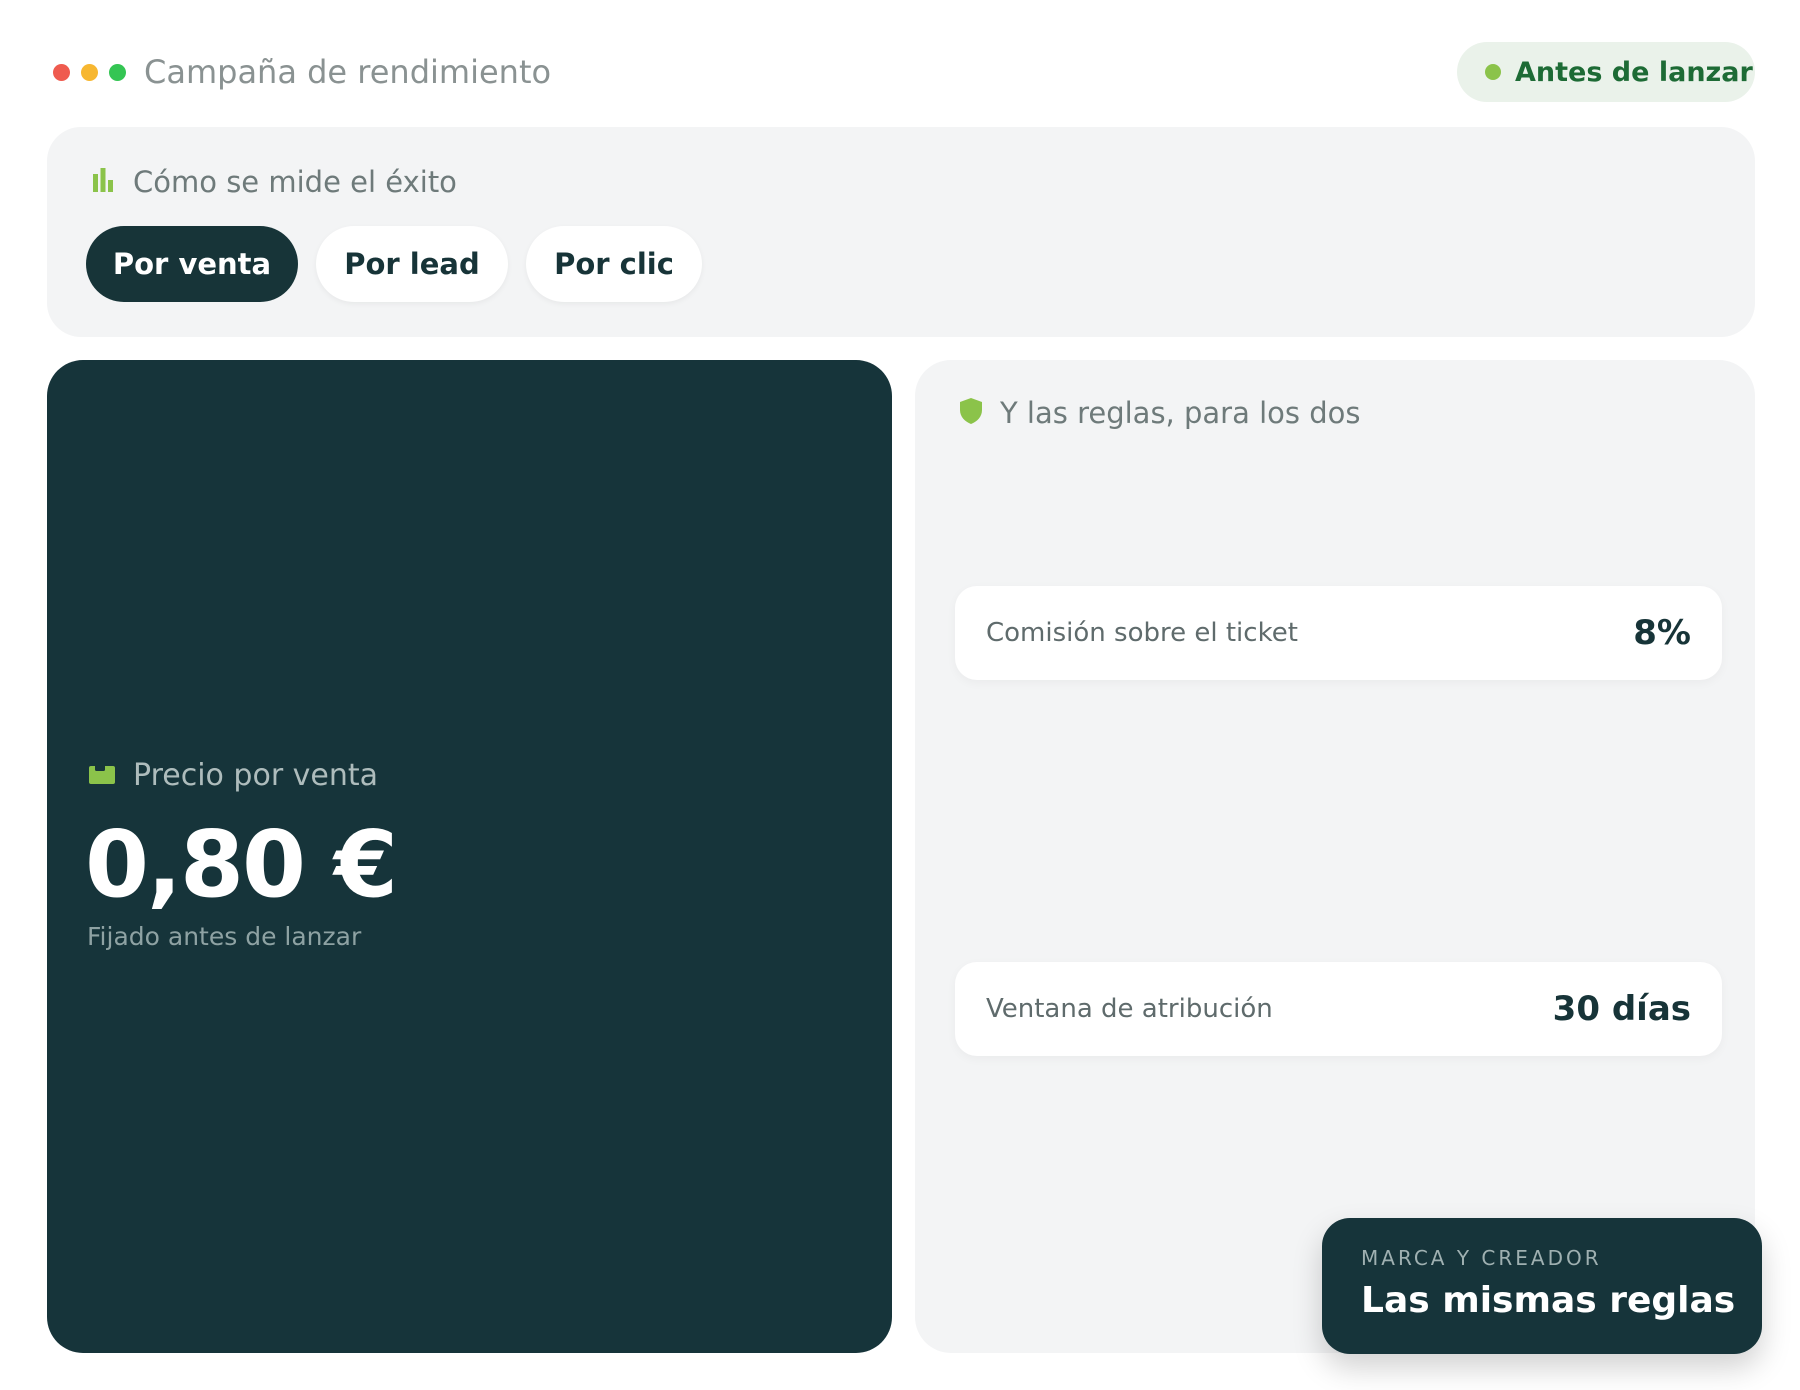  Describe the element at coordinates (102, 775) in the screenshot. I see `banknote-icon` at that location.